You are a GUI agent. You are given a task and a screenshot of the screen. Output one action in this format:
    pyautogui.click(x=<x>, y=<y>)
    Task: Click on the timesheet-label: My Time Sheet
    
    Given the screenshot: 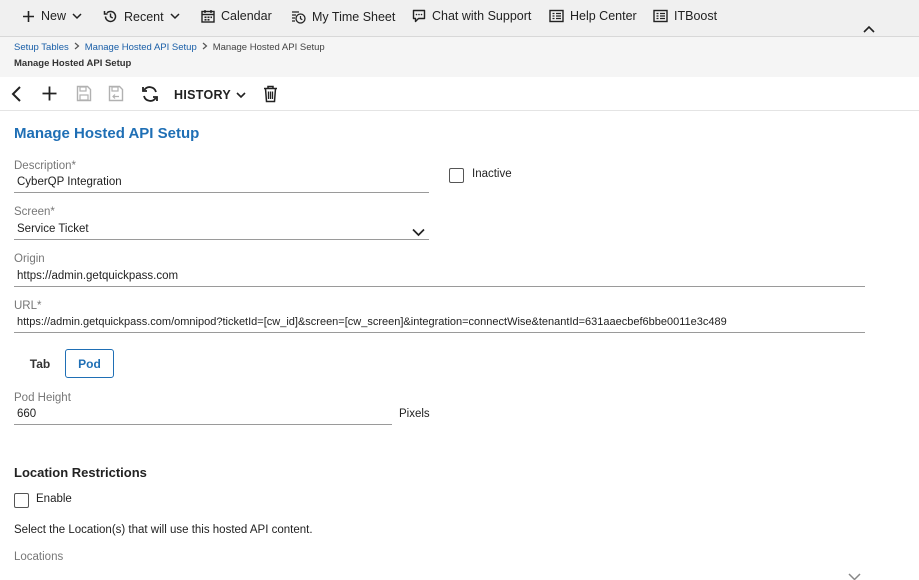 What is the action you would take?
    pyautogui.click(x=354, y=16)
    